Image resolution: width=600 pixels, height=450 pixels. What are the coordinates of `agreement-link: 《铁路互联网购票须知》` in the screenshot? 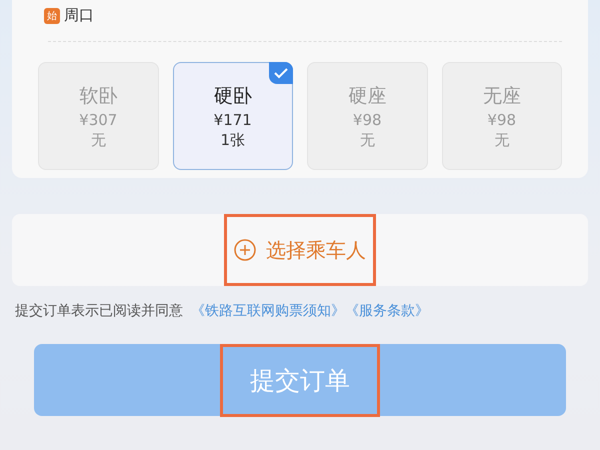 It's located at (268, 311).